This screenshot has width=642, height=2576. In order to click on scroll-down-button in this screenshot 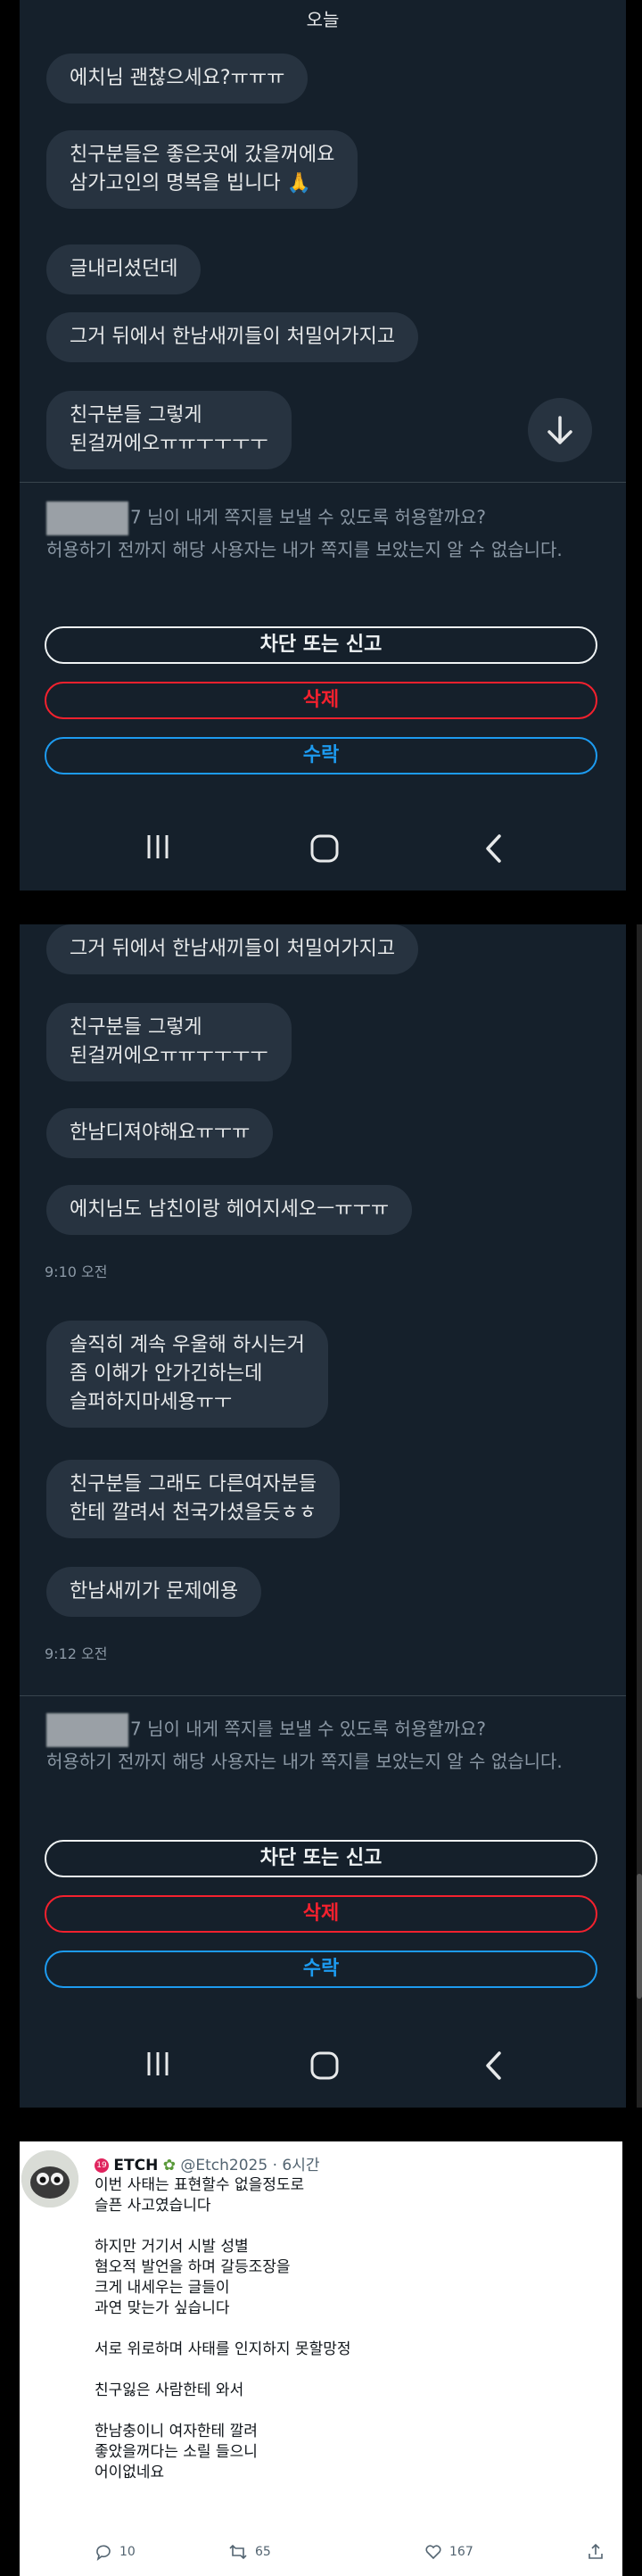, I will do `click(560, 430)`.